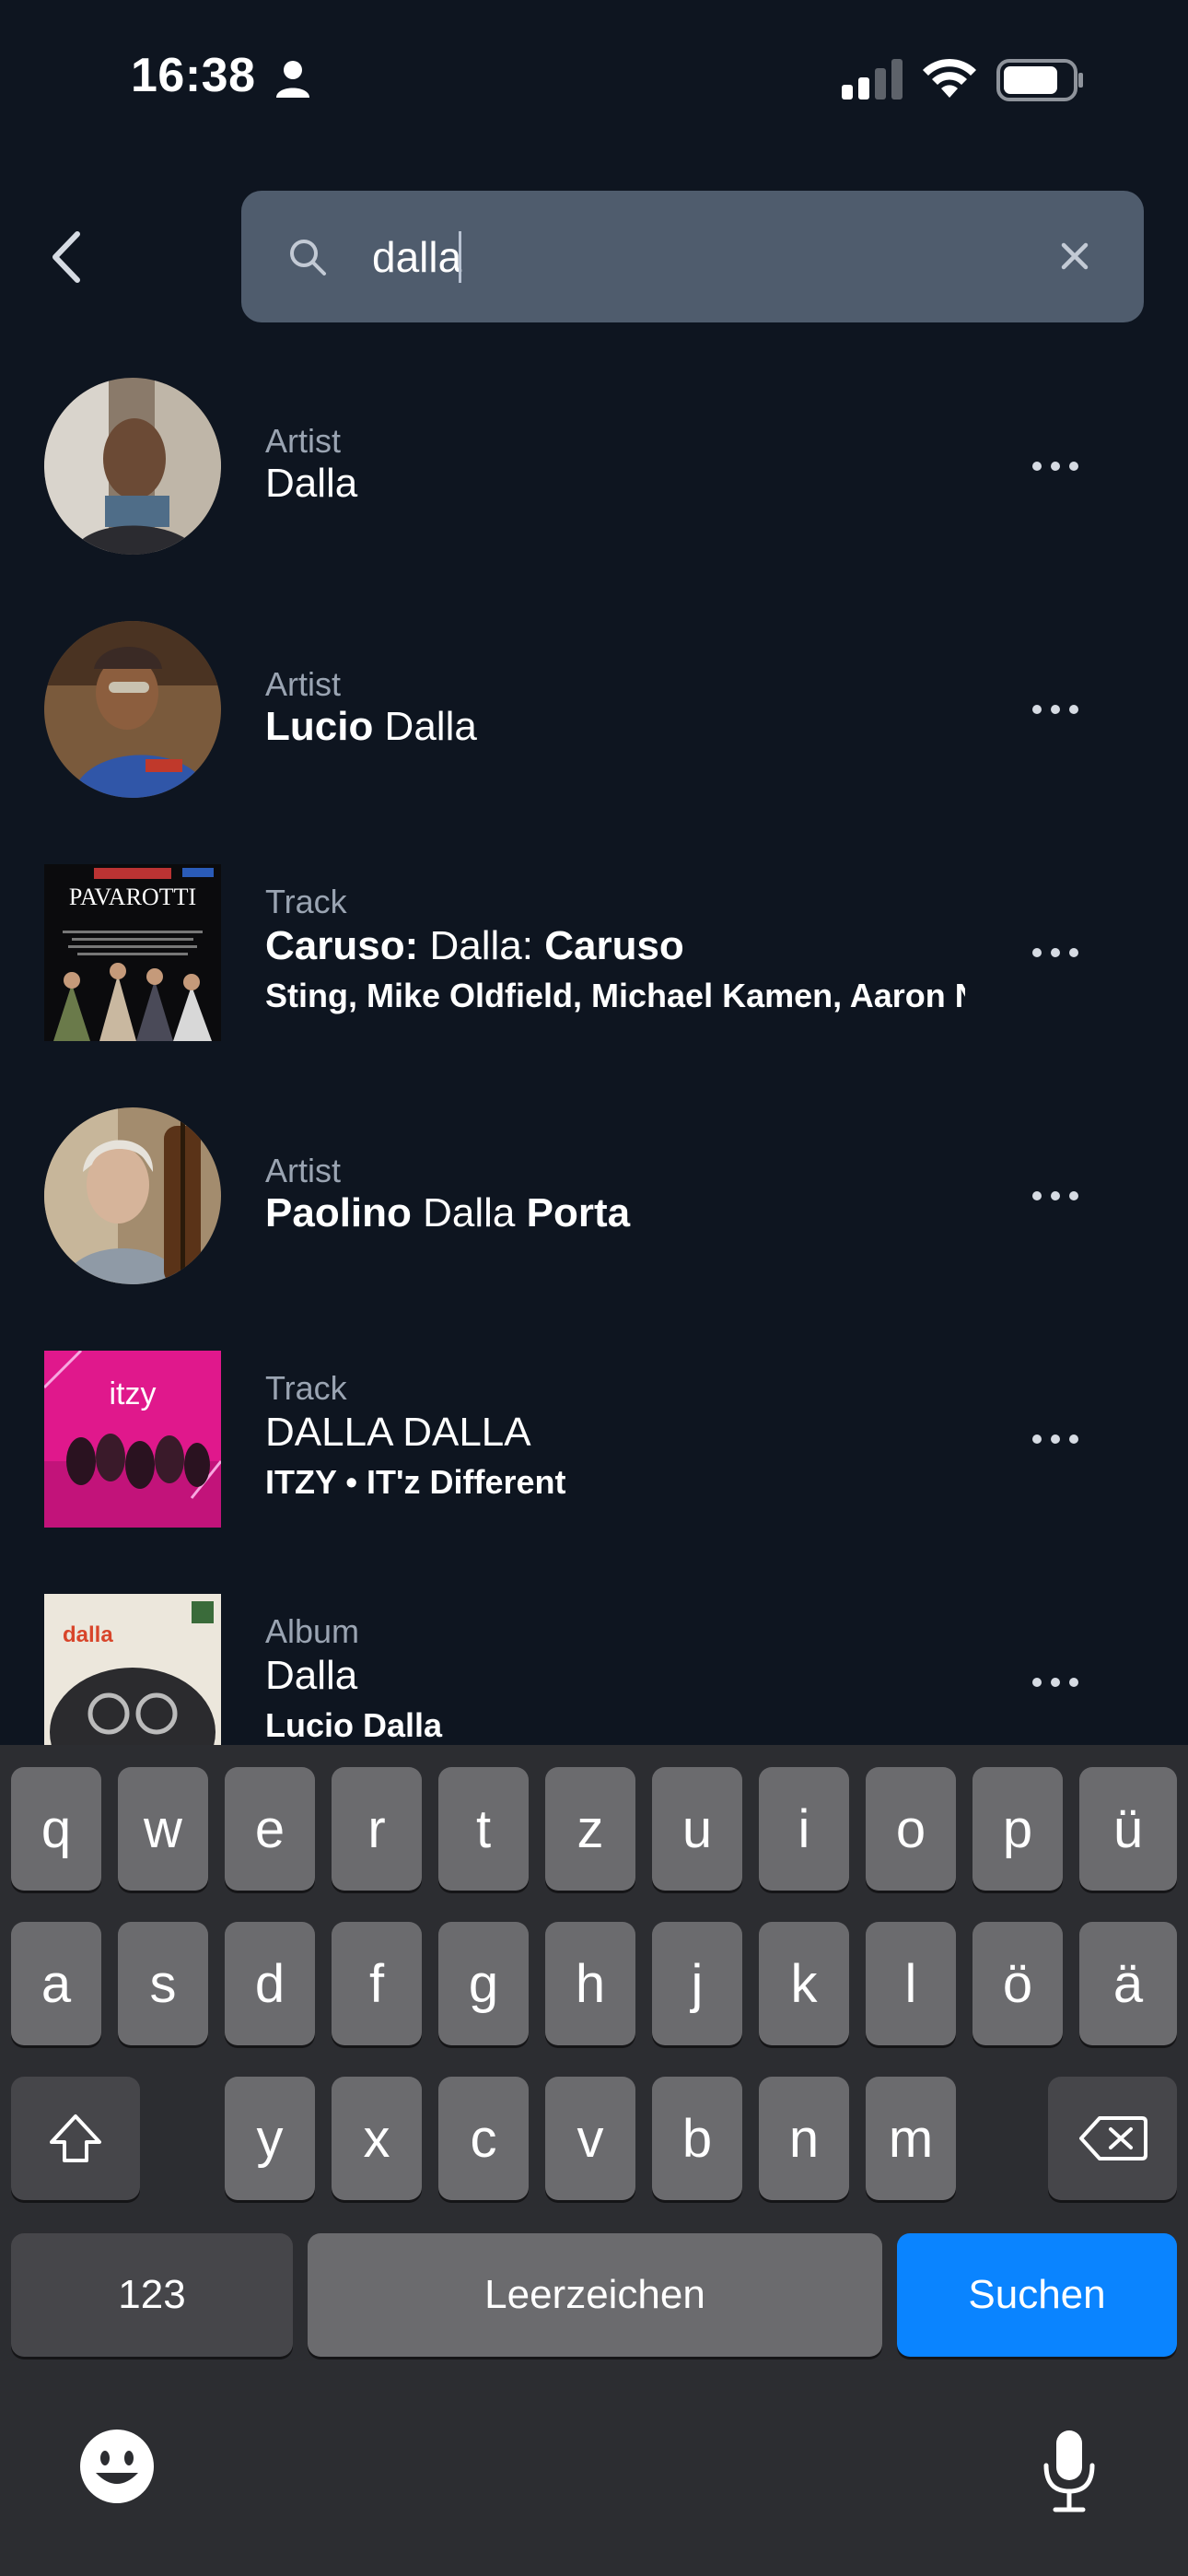 This screenshot has height=2576, width=1188. I want to click on result-subtitle: Lucio Dalla, so click(354, 1725).